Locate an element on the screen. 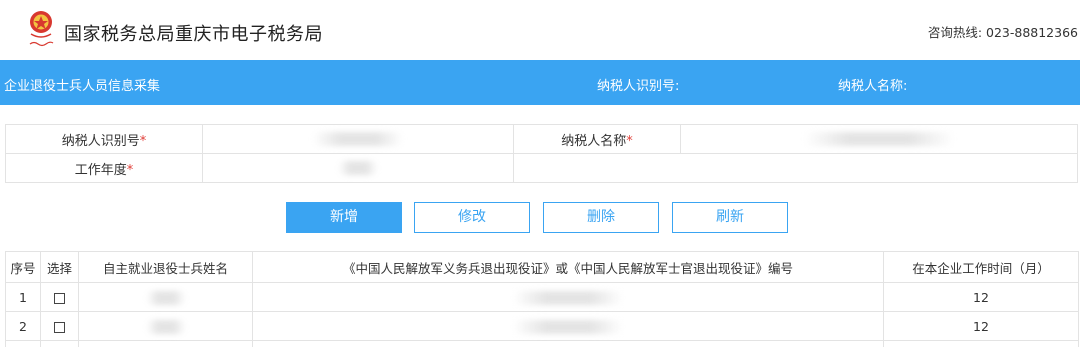  taxpayer-id-field is located at coordinates (358, 139).